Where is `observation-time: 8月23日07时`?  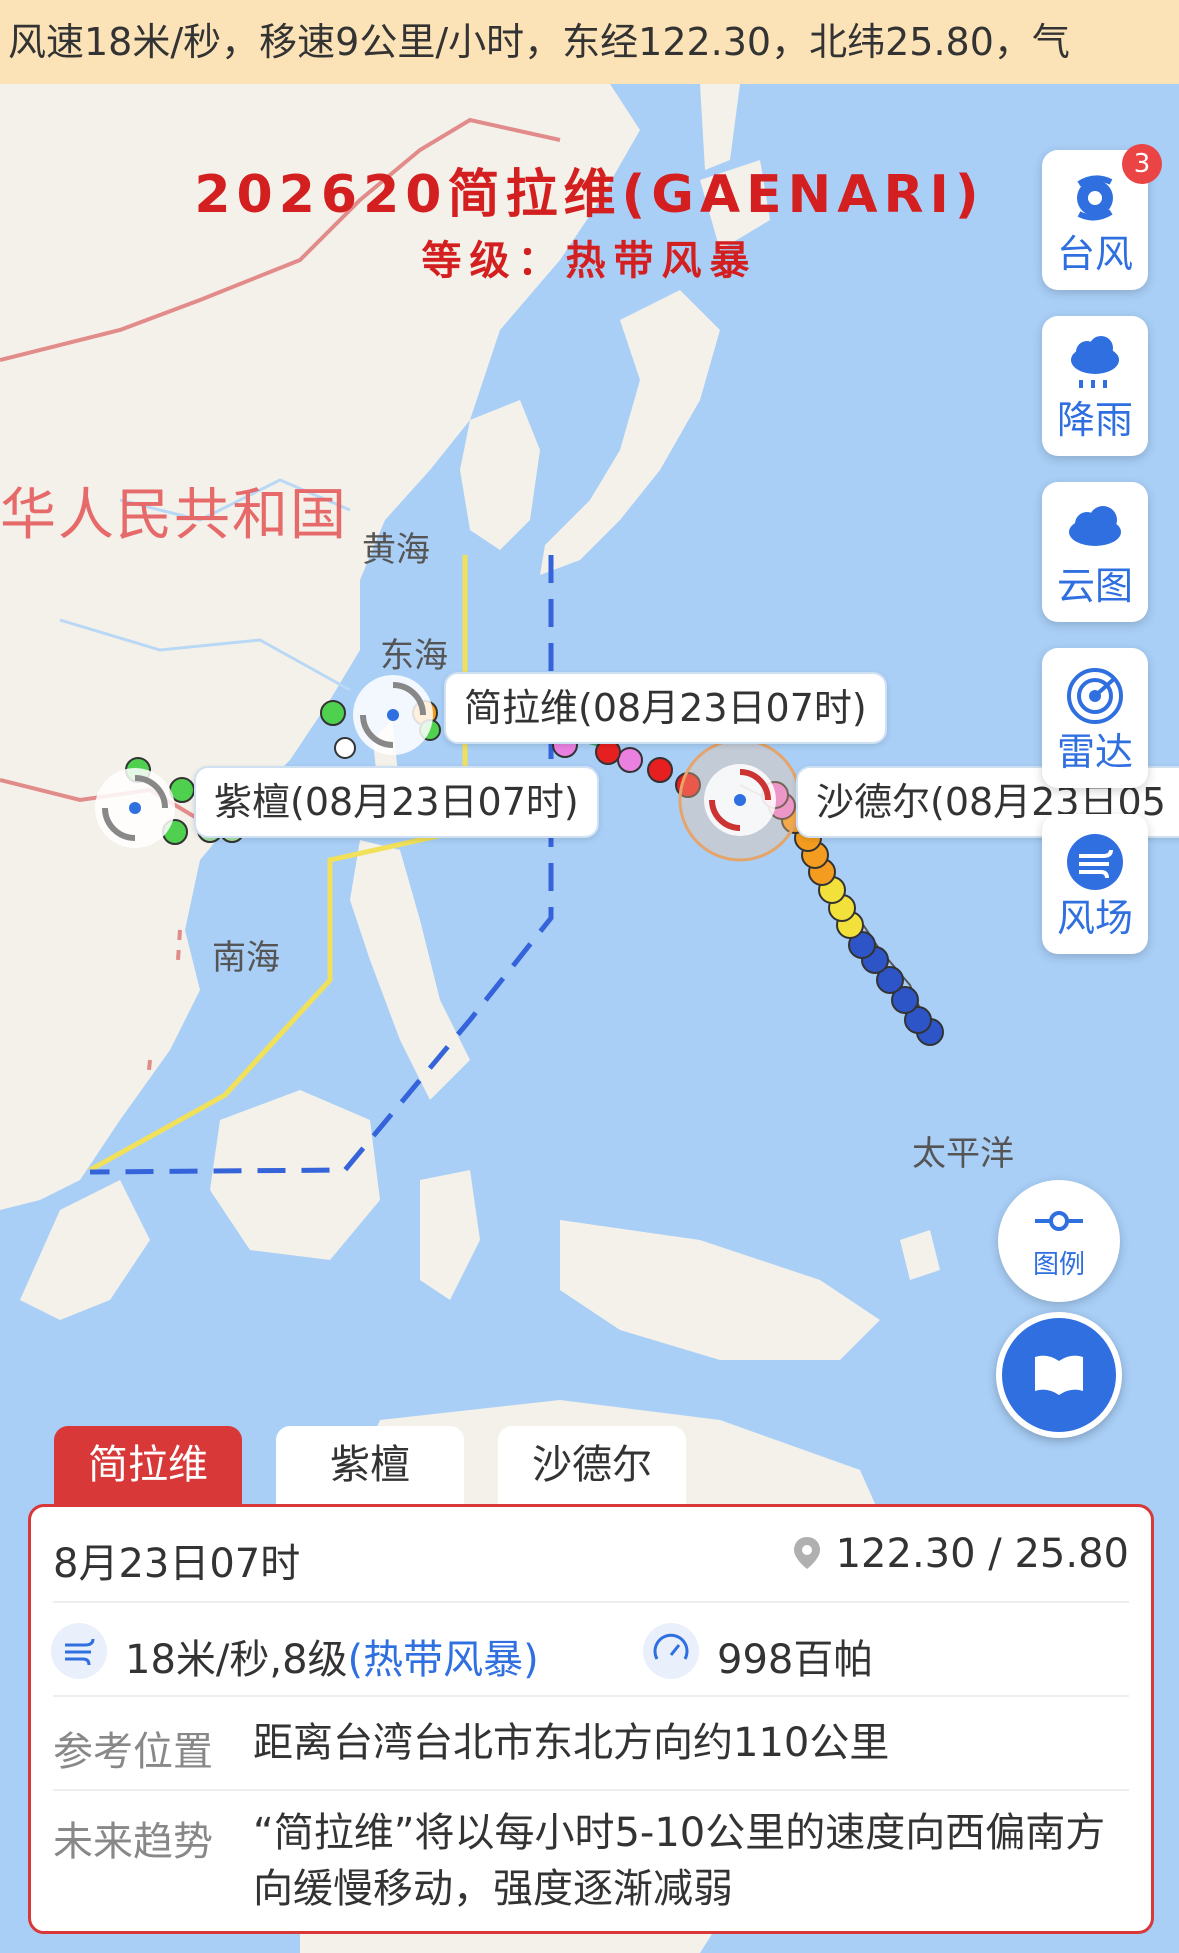 observation-time: 8月23日07时 is located at coordinates (177, 1564).